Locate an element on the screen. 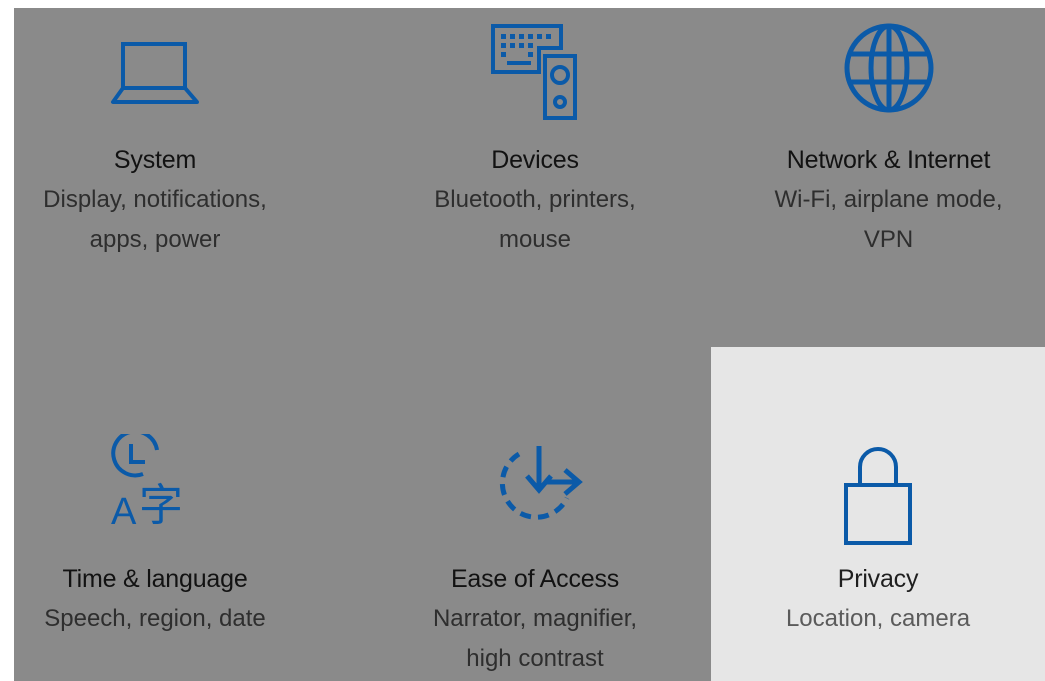 The height and width of the screenshot is (681, 1045). tile-description: Speech, region, date is located at coordinates (155, 618).